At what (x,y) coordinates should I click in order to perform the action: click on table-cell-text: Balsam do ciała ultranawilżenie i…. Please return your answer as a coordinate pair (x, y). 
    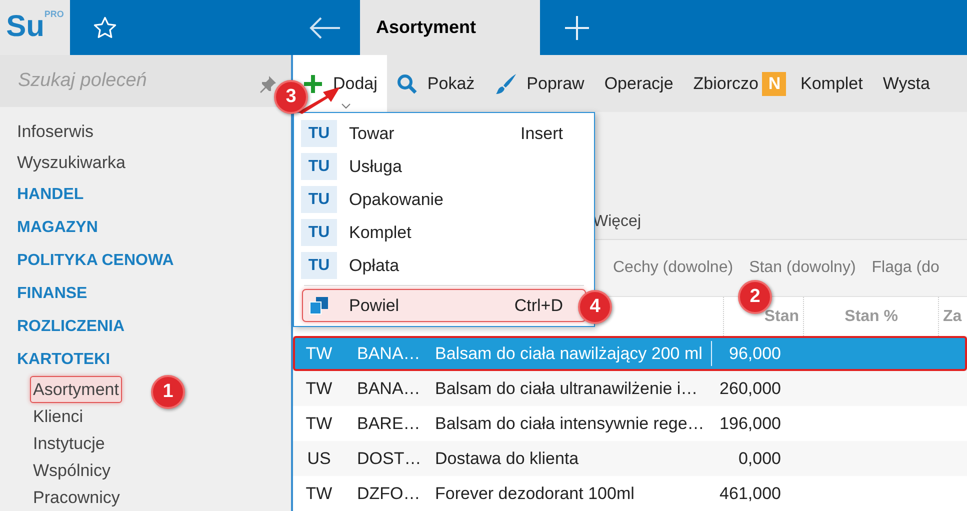
    Looking at the image, I should click on (566, 389).